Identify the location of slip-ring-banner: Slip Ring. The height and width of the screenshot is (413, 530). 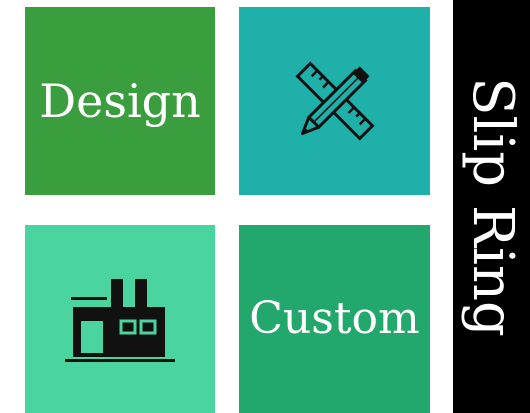
(491, 206).